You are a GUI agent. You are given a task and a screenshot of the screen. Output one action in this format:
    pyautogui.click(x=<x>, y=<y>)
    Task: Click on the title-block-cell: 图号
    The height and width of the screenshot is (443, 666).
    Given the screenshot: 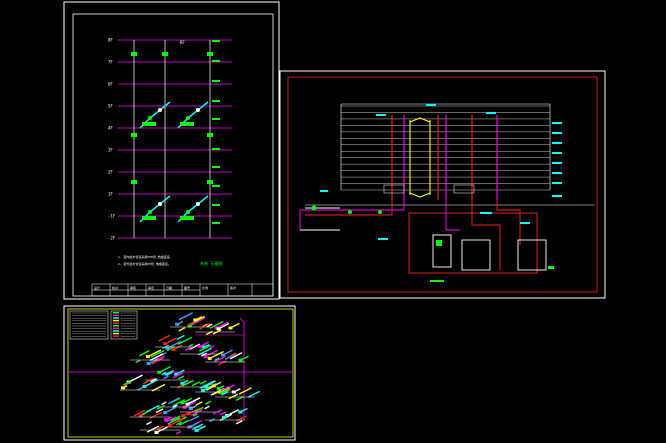 What is the action you would take?
    pyautogui.click(x=187, y=287)
    